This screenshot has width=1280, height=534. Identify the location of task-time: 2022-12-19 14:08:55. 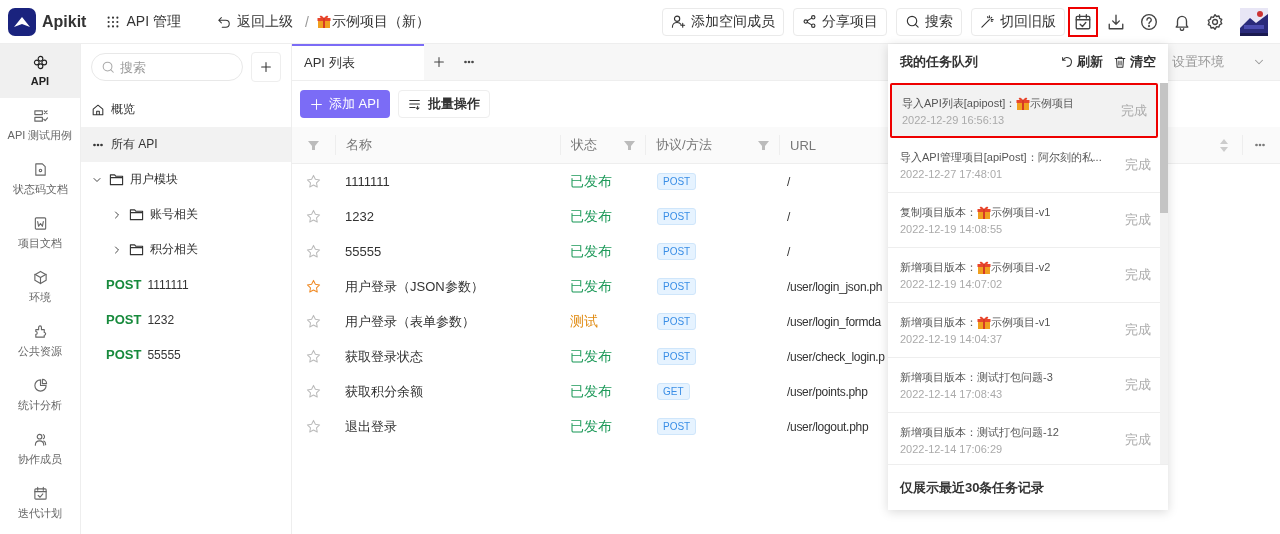
(952, 229).